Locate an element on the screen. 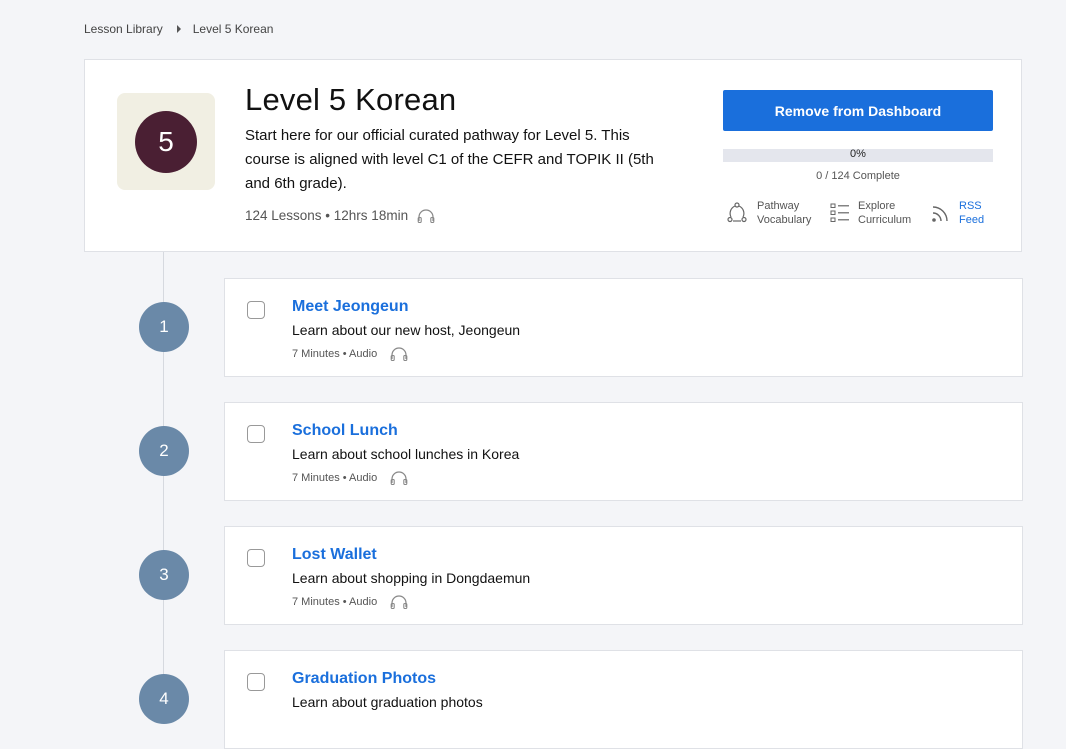  breadcrumb: Lesson Library Level 5 Korean is located at coordinates (178, 29).